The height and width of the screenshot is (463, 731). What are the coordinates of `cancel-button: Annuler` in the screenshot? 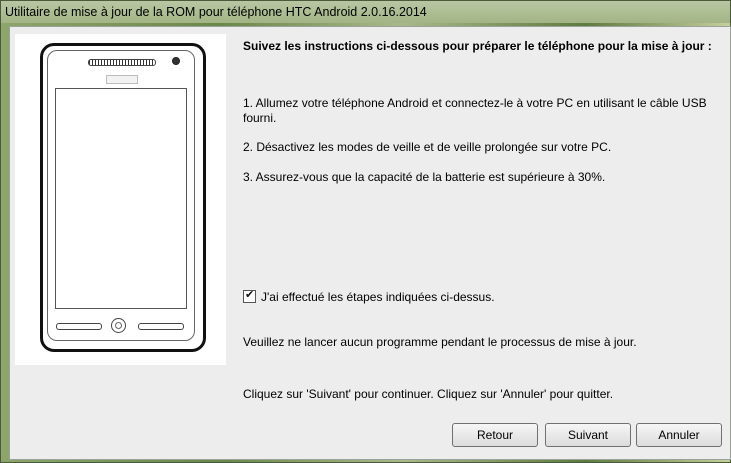 It's located at (679, 435).